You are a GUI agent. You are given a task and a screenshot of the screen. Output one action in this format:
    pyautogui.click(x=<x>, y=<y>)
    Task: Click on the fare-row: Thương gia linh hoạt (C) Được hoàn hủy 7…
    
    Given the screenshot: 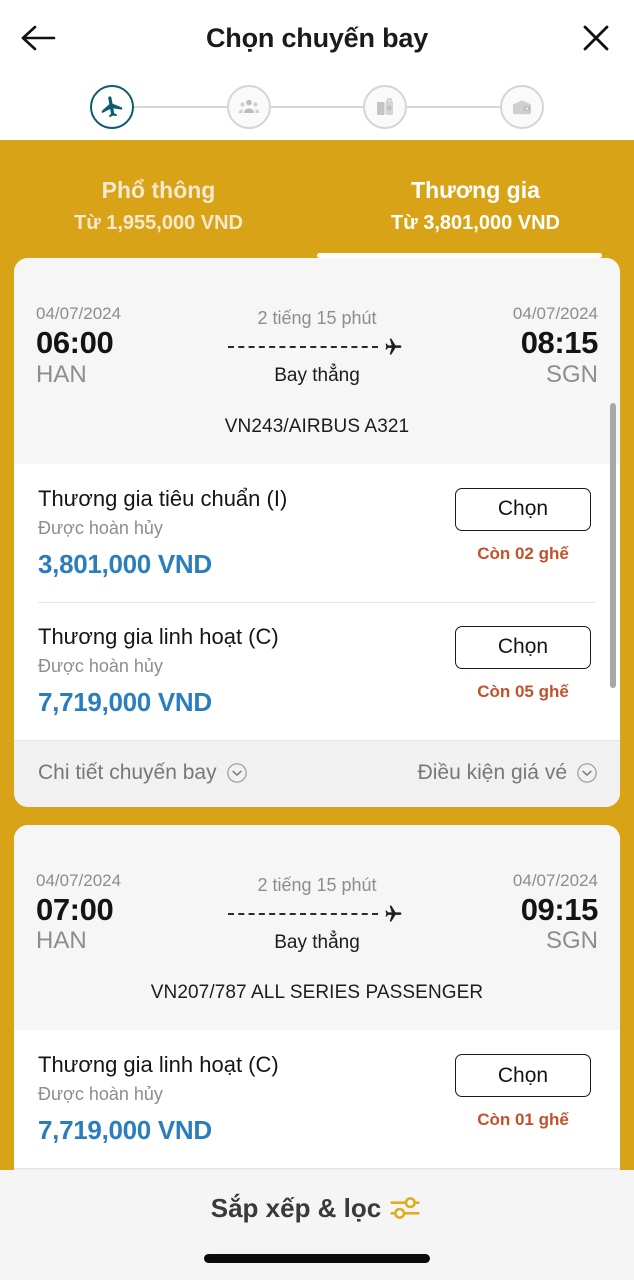 What is the action you would take?
    pyautogui.click(x=317, y=1099)
    